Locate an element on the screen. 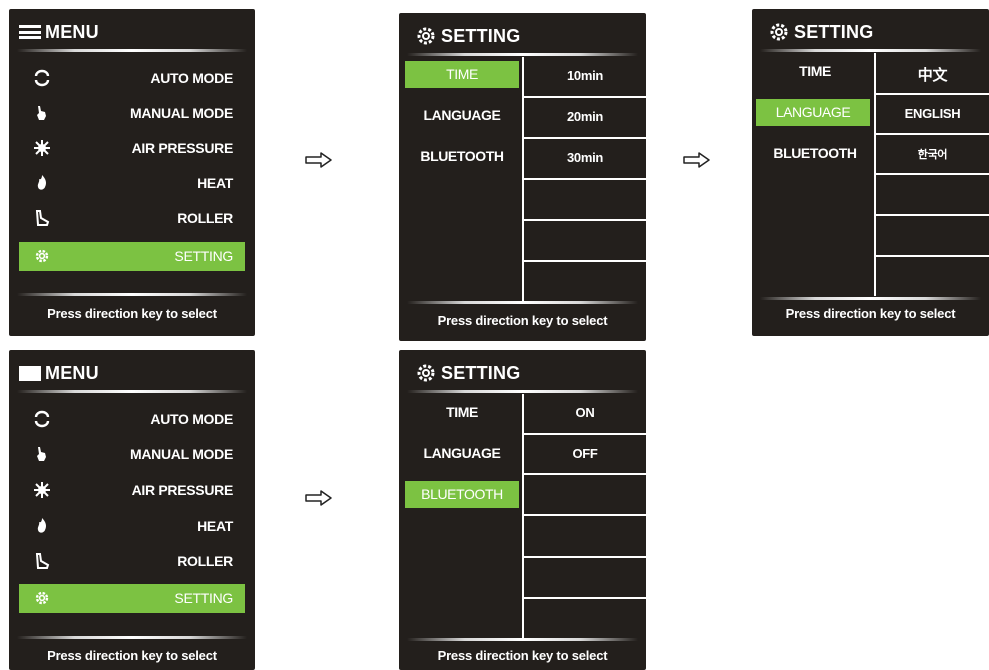 The width and height of the screenshot is (989, 670). menu-item-label: MANUAL MODE is located at coordinates (181, 113).